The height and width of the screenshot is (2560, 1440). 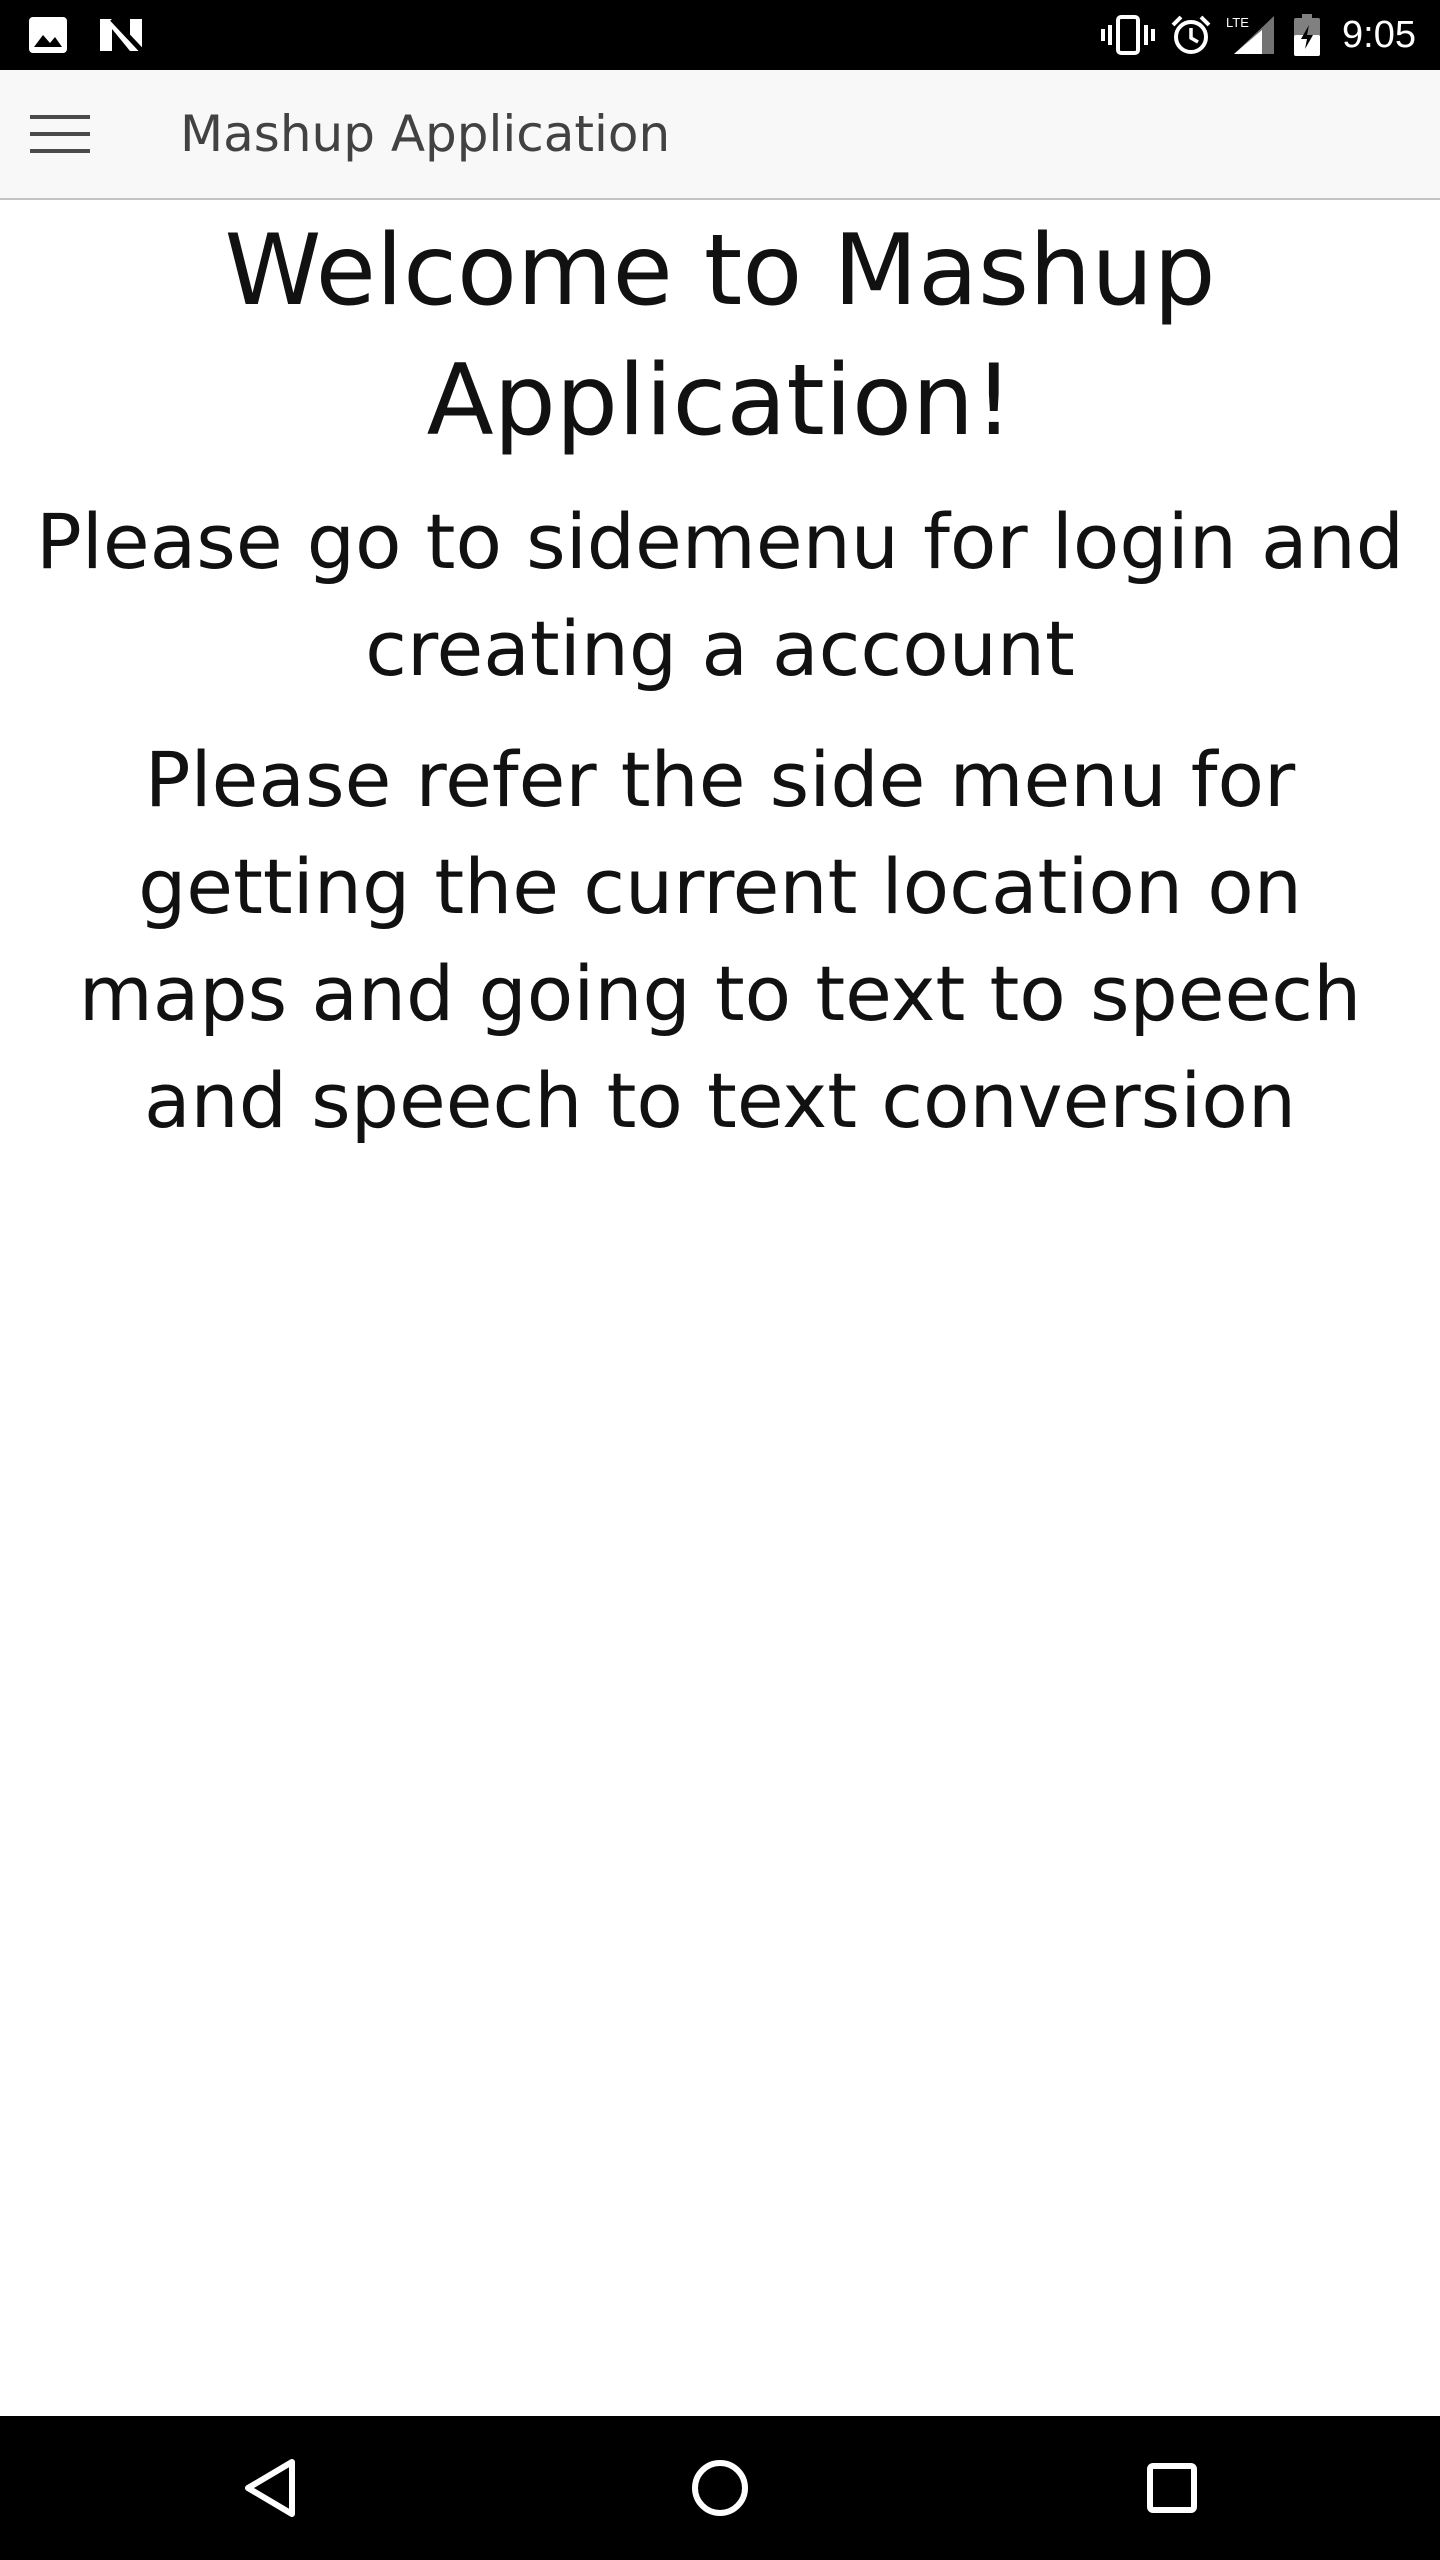 I want to click on home-button, so click(x=720, y=2488).